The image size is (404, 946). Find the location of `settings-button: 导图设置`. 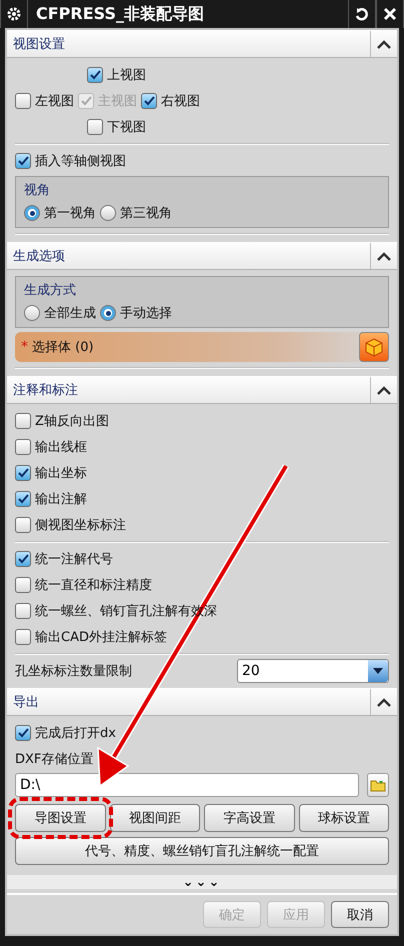

settings-button: 导图设置 is located at coordinates (60, 818).